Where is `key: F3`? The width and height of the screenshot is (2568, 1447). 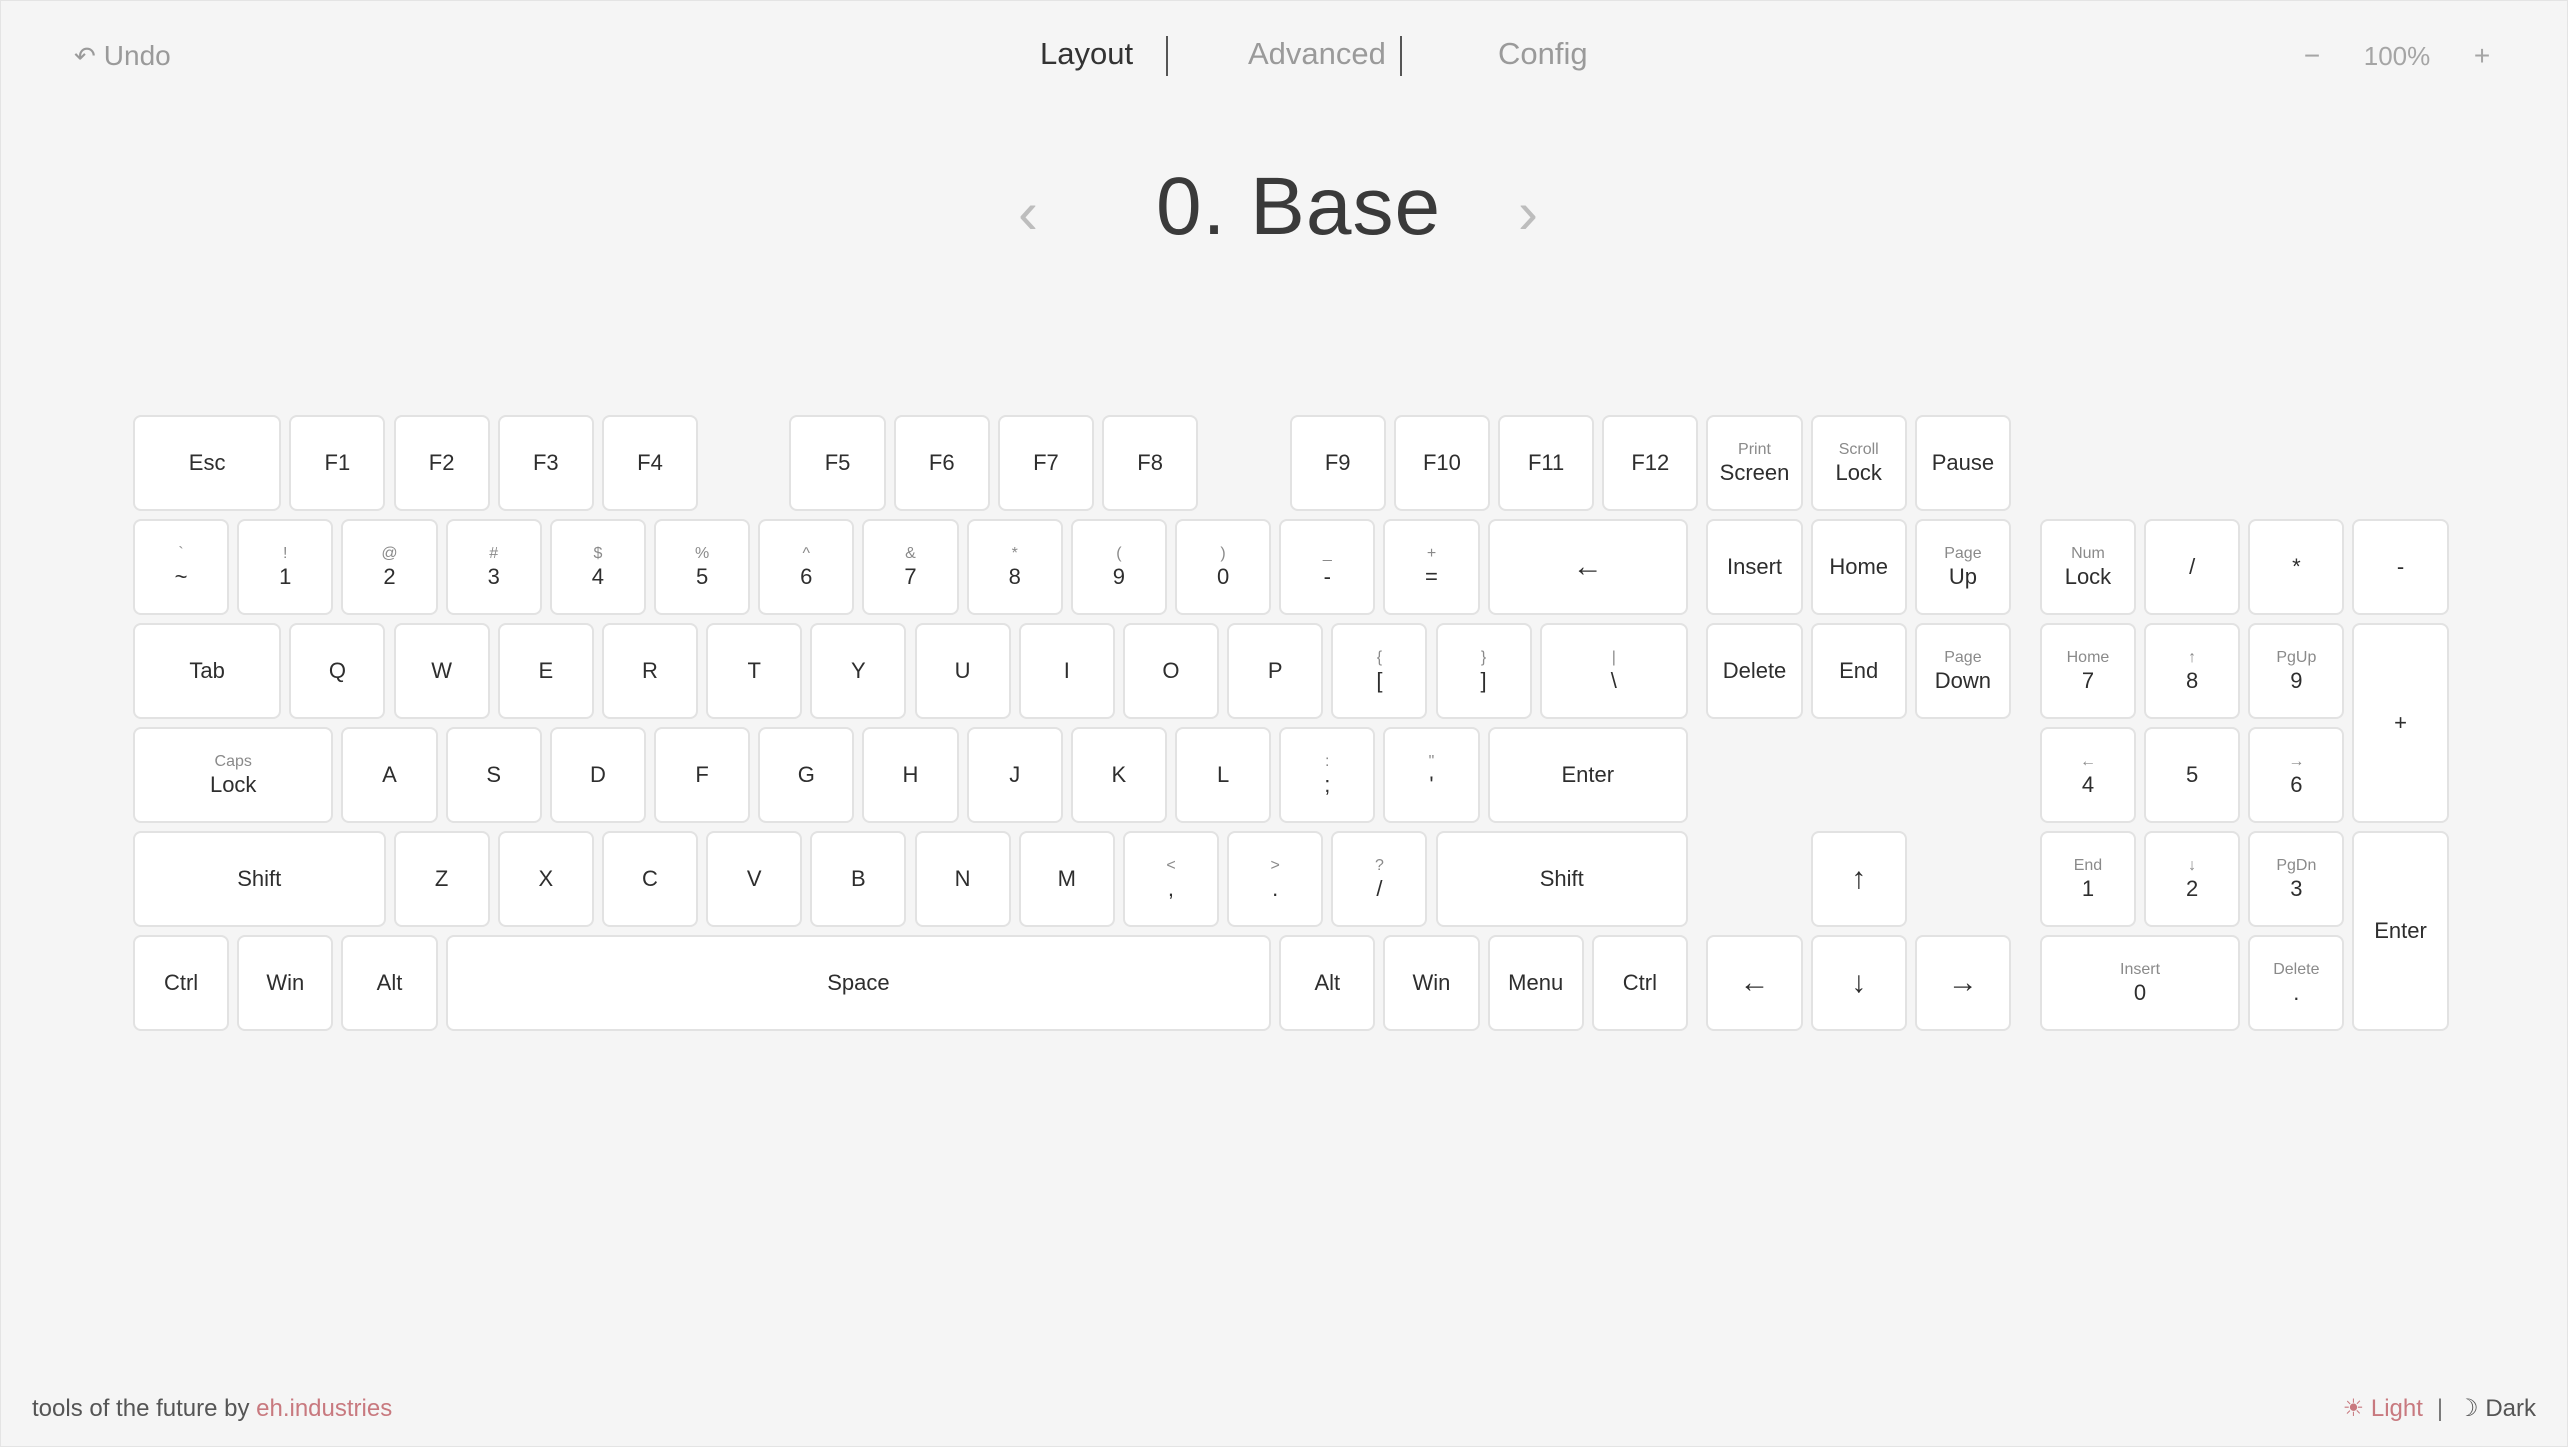
key: F3 is located at coordinates (545, 463).